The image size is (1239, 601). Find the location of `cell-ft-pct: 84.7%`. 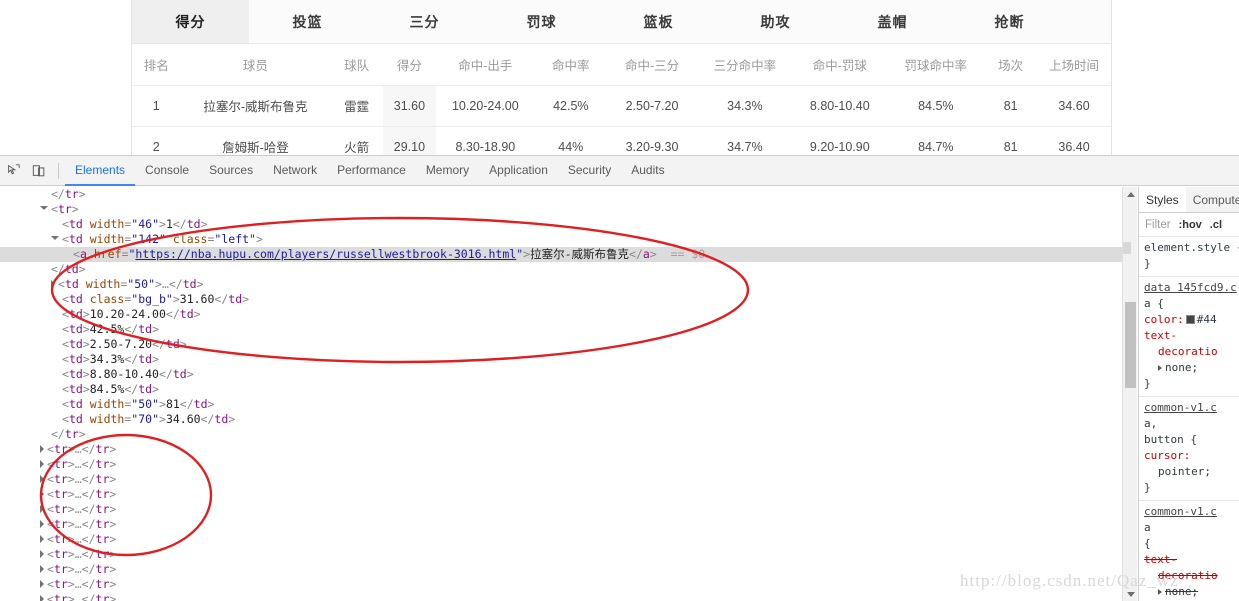

cell-ft-pct: 84.7% is located at coordinates (936, 140).